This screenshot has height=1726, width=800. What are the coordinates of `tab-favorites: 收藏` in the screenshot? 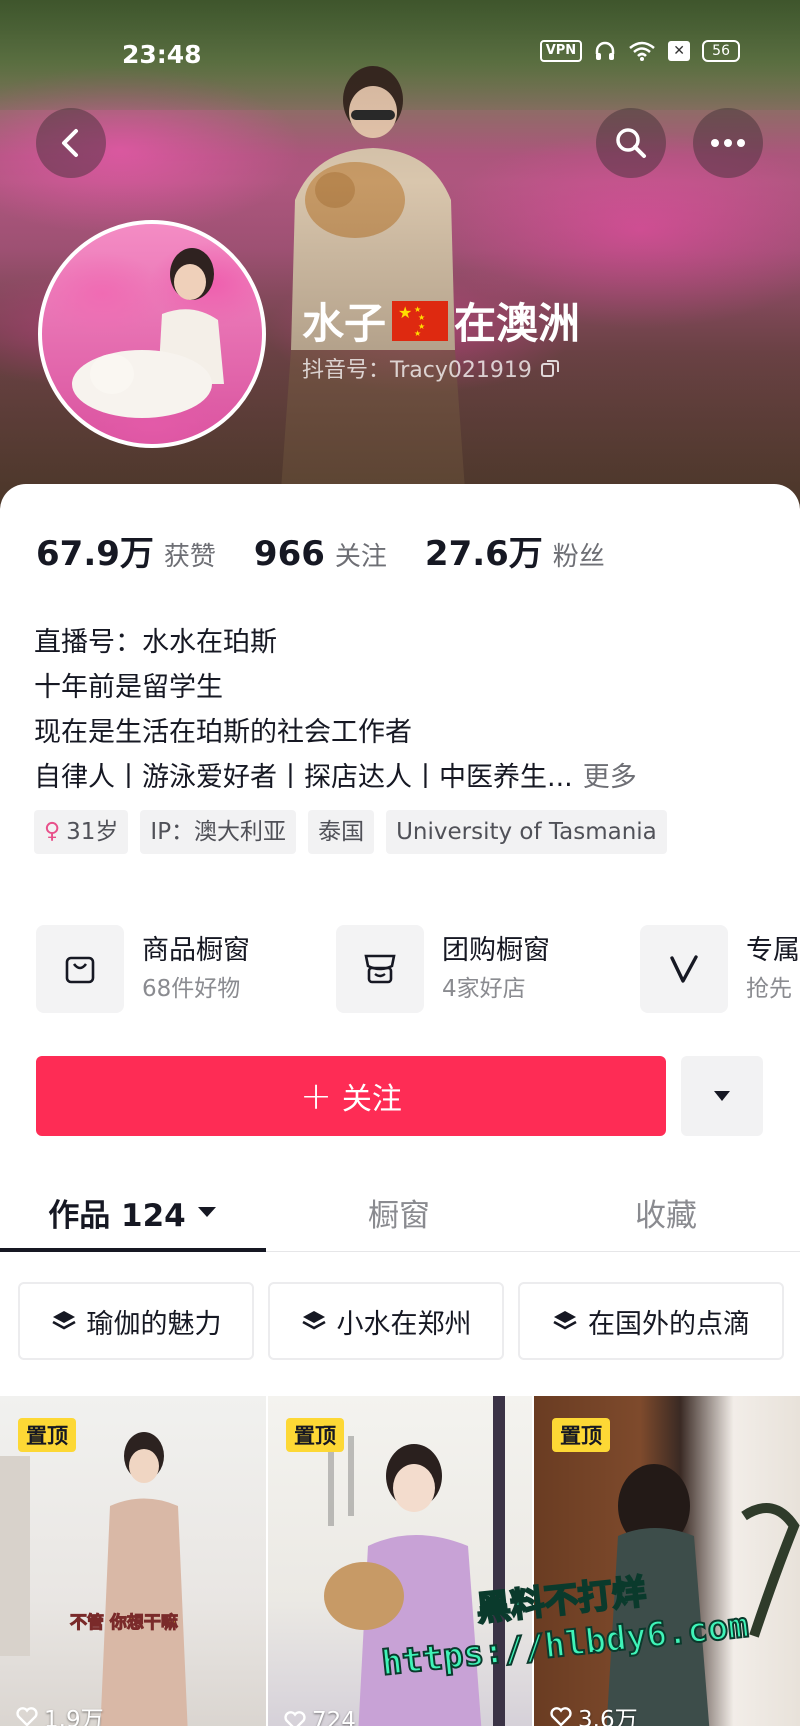 It's located at (666, 1212).